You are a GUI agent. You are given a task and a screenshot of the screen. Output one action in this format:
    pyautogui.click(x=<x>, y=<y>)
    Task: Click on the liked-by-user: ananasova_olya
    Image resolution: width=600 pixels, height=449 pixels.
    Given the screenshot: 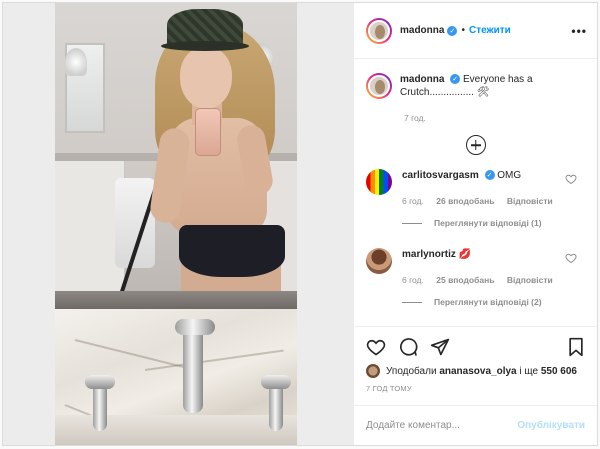 What is the action you would take?
    pyautogui.click(x=477, y=371)
    